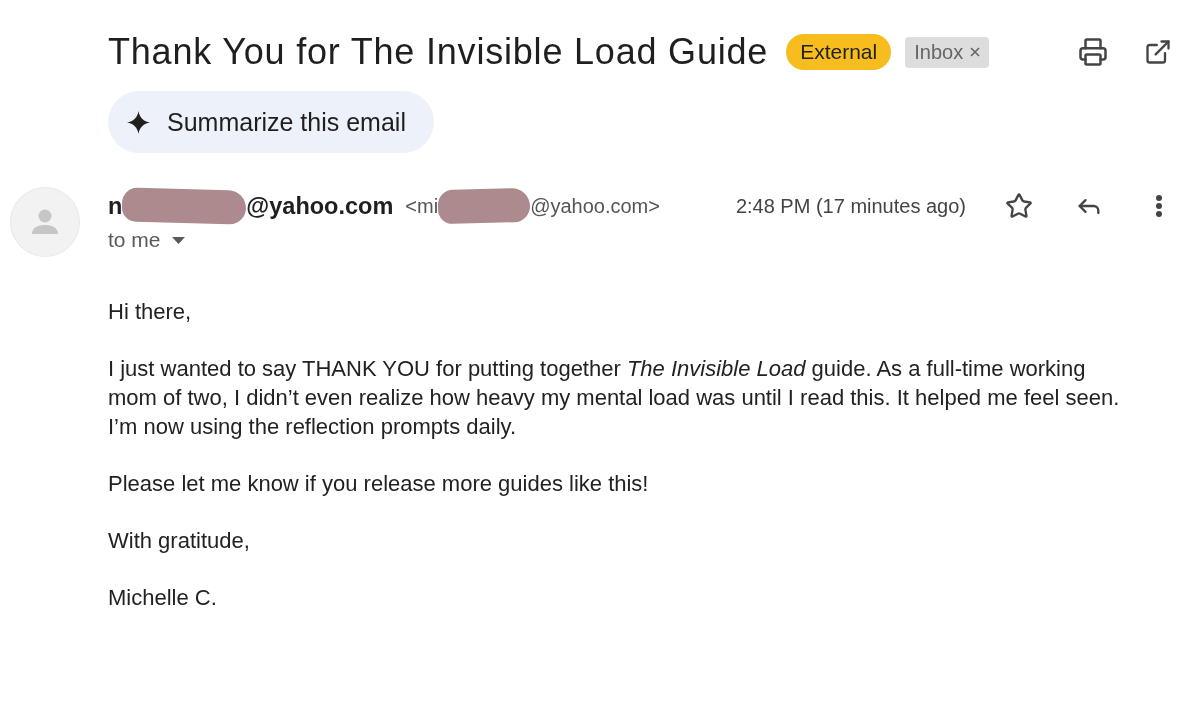 The height and width of the screenshot is (711, 1200). Describe the element at coordinates (975, 52) in the screenshot. I see `close-icon` at that location.